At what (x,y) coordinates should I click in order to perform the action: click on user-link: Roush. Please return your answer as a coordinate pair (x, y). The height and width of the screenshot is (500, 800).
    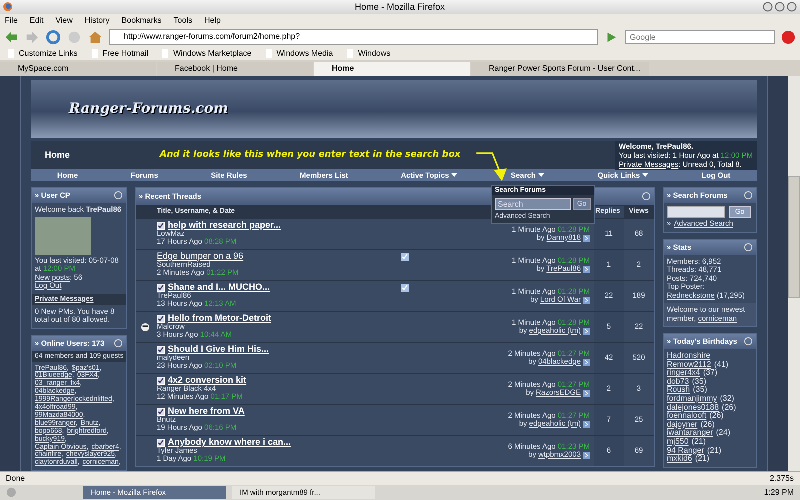
    Looking at the image, I should click on (678, 389).